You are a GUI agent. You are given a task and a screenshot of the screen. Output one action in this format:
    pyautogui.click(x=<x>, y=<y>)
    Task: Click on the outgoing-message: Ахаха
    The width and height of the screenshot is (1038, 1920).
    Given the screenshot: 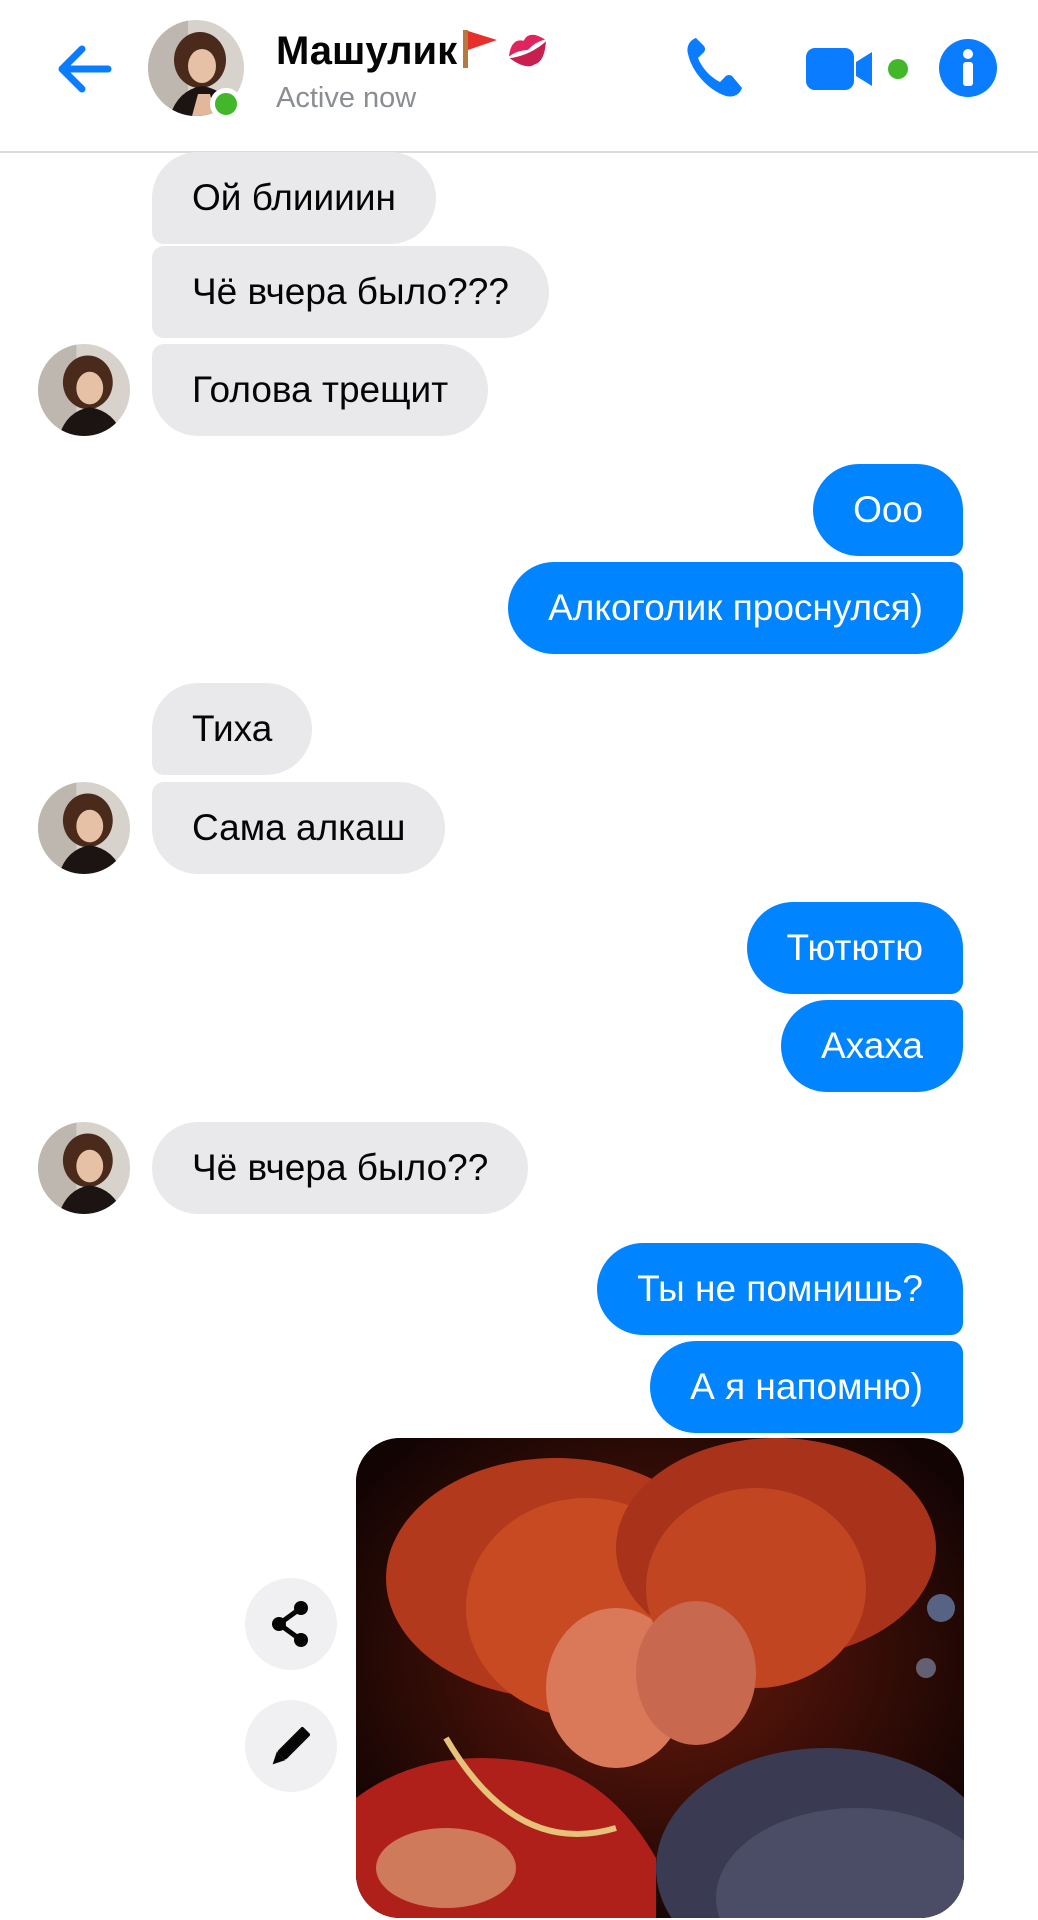 What is the action you would take?
    pyautogui.click(x=871, y=1046)
    